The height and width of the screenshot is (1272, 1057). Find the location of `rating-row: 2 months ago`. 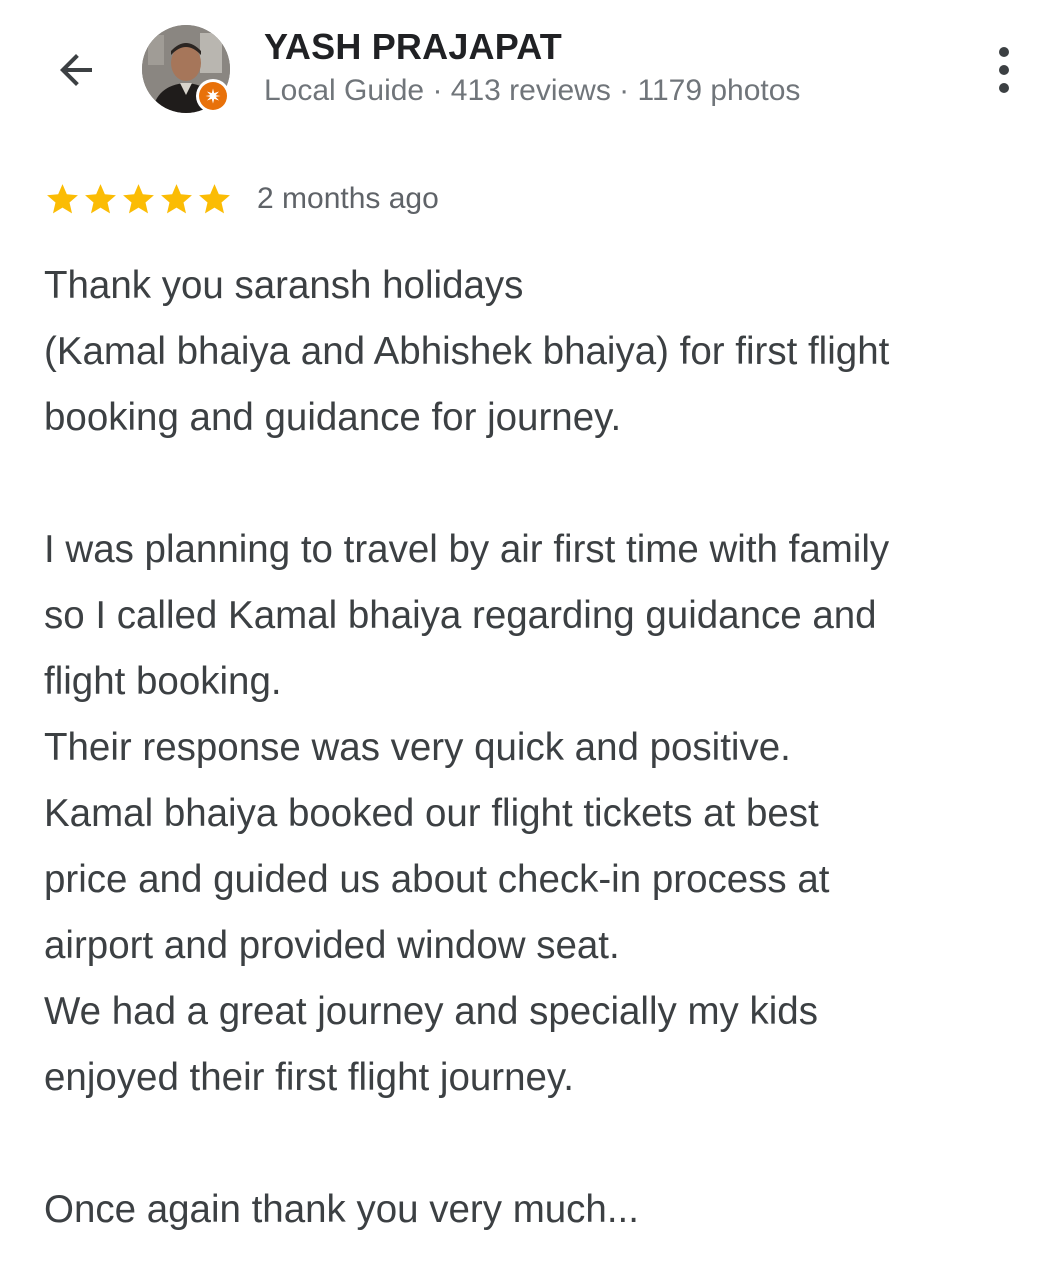

rating-row: 2 months ago is located at coordinates (241, 199).